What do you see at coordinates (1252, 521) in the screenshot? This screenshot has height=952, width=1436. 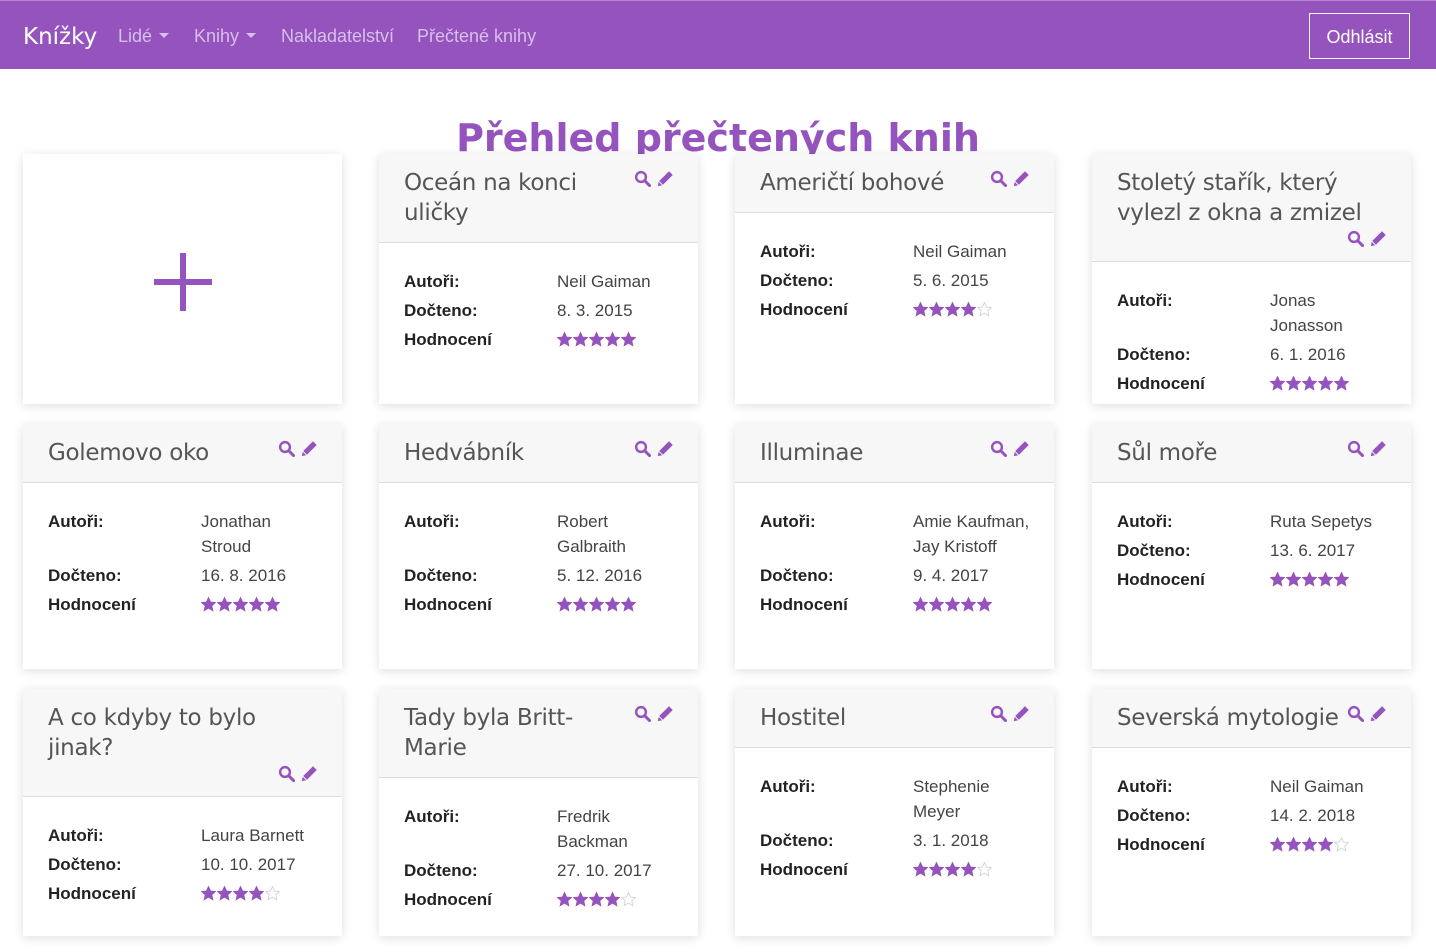 I see `authors-row: Autoři: Ruta Sepetys` at bounding box center [1252, 521].